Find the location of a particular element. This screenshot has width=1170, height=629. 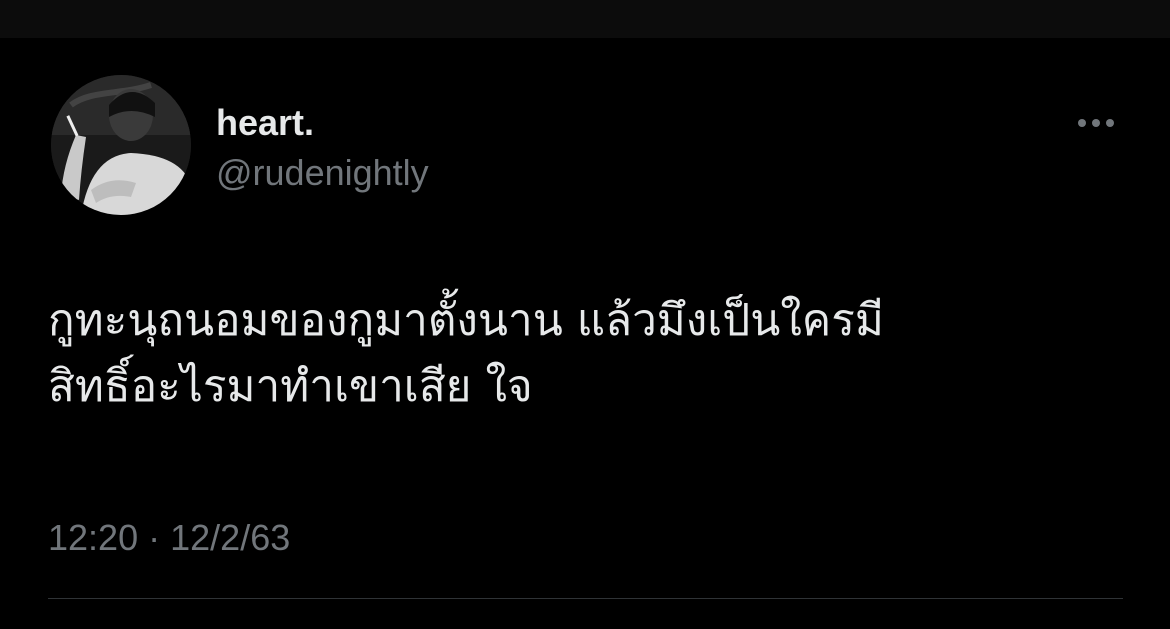

more-horizontal-icon is located at coordinates (1096, 123).